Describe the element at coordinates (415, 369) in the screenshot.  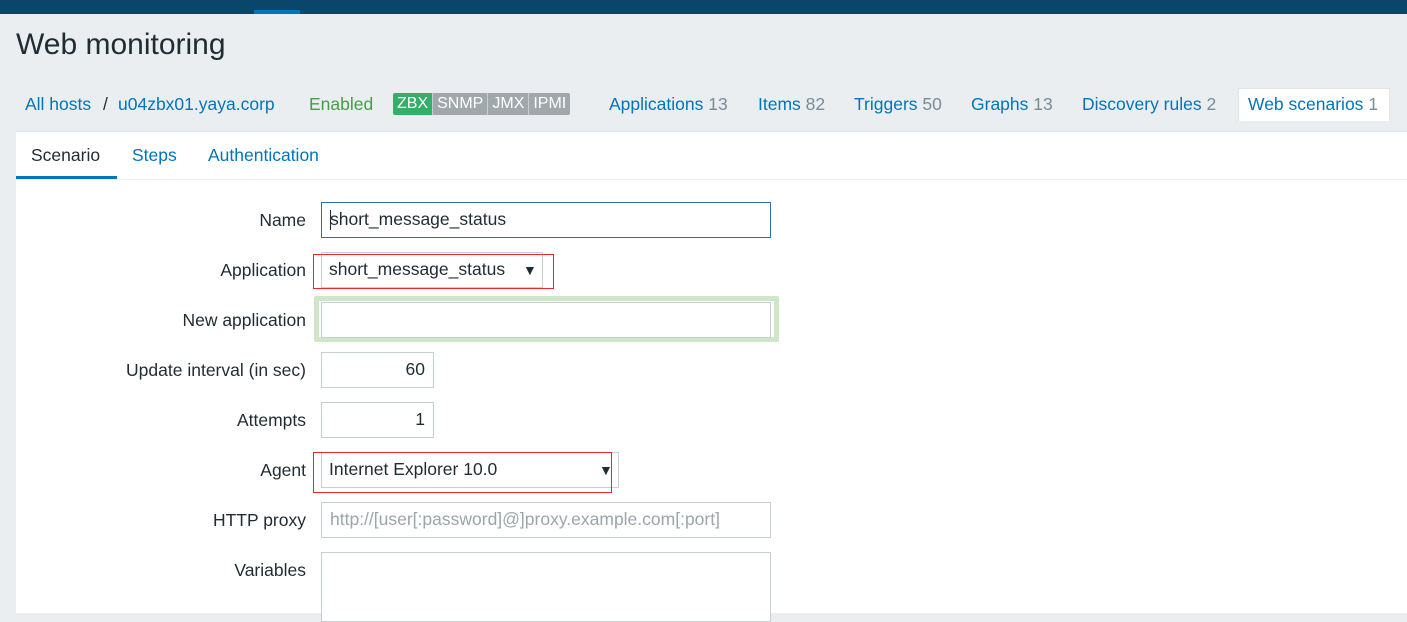
I see `update-interval-value: 60` at that location.